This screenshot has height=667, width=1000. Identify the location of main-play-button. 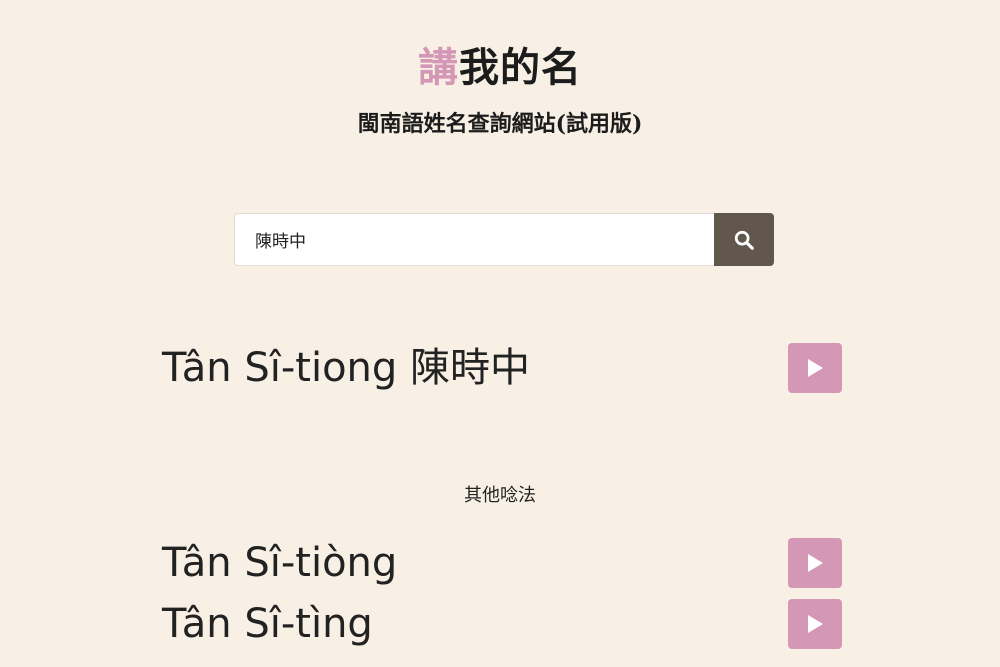
(815, 368).